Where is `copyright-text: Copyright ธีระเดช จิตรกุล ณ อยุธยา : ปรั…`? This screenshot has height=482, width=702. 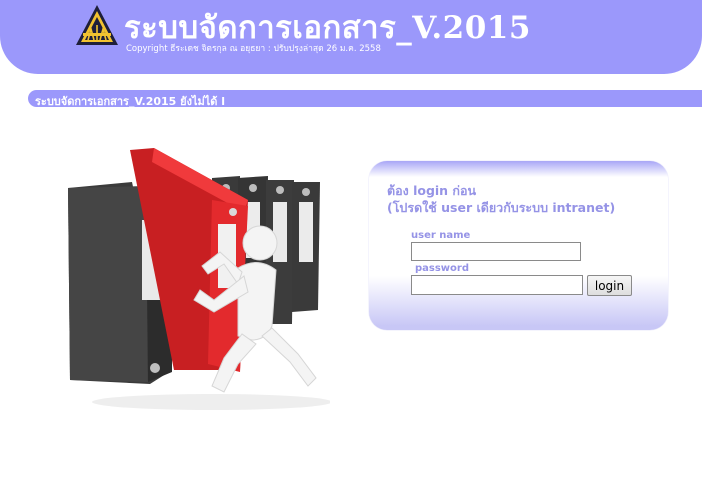 copyright-text: Copyright ธีระเดช จิตรกุล ณ อยุธยา : ปรั… is located at coordinates (253, 49).